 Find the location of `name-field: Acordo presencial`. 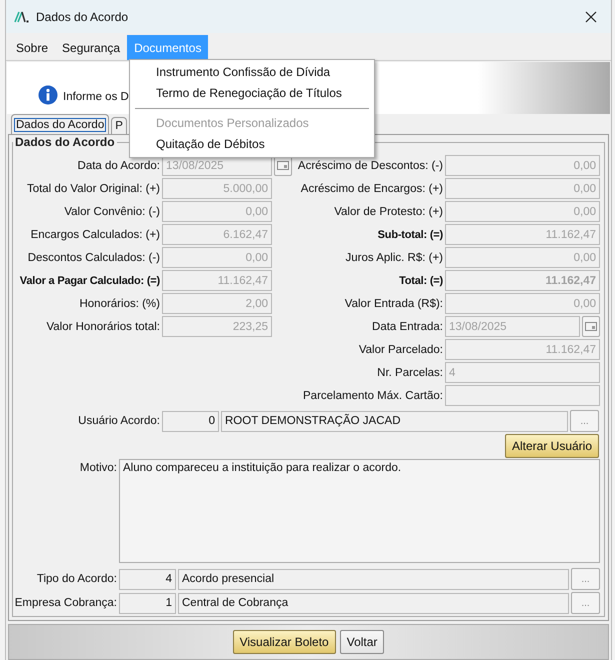

name-field: Acordo presencial is located at coordinates (373, 579).